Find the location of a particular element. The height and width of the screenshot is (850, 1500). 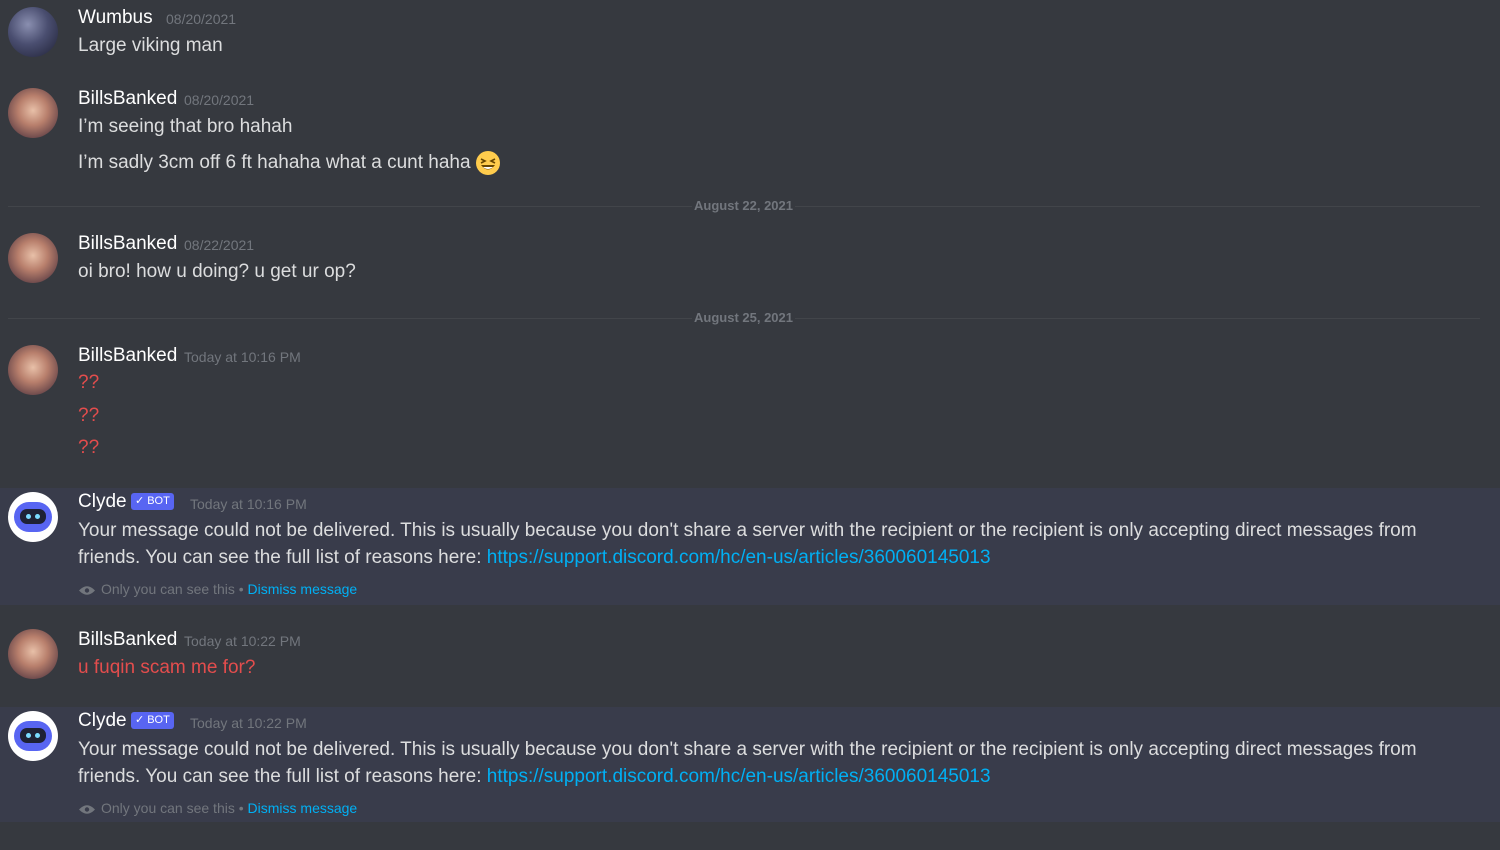

date-divider-label: August 25, 2021 is located at coordinates (743, 317).